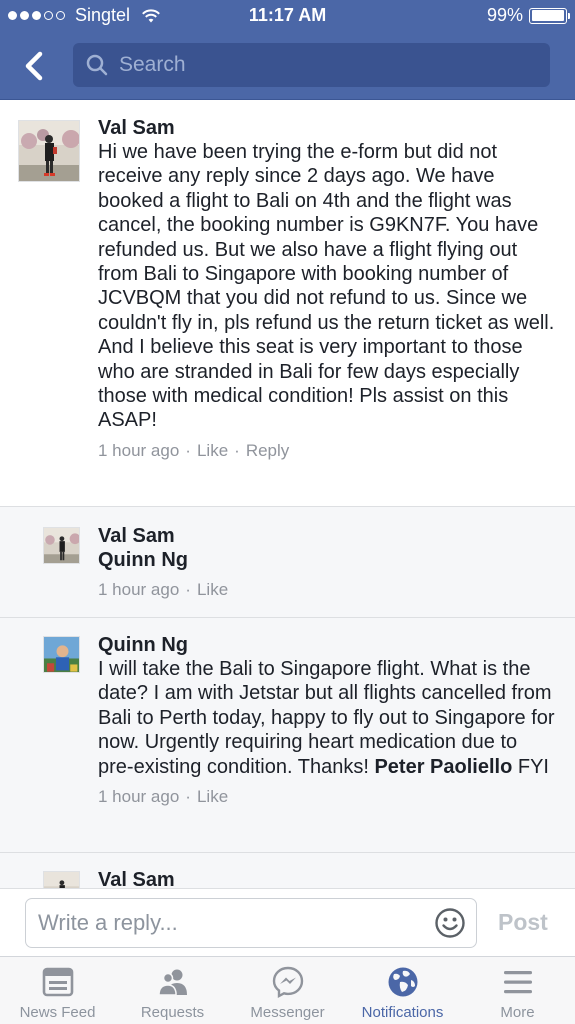  What do you see at coordinates (172, 1012) in the screenshot?
I see `tab-label: Requests` at bounding box center [172, 1012].